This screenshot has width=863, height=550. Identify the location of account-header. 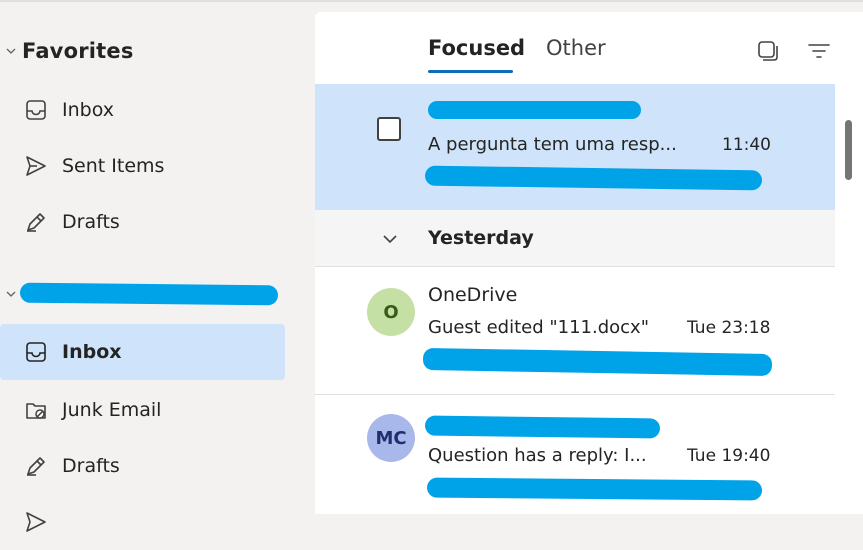
(11, 294).